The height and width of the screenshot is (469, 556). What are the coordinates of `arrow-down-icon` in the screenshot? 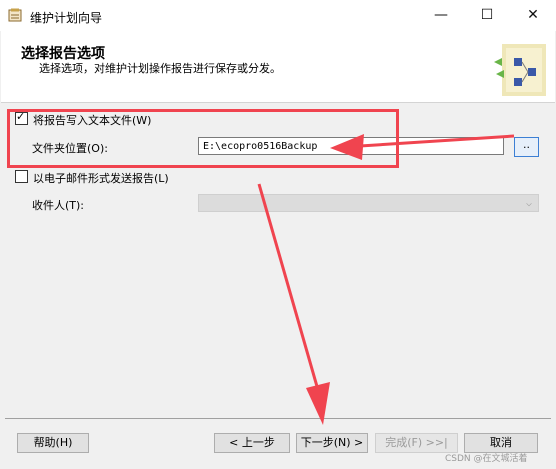 It's located at (318, 403).